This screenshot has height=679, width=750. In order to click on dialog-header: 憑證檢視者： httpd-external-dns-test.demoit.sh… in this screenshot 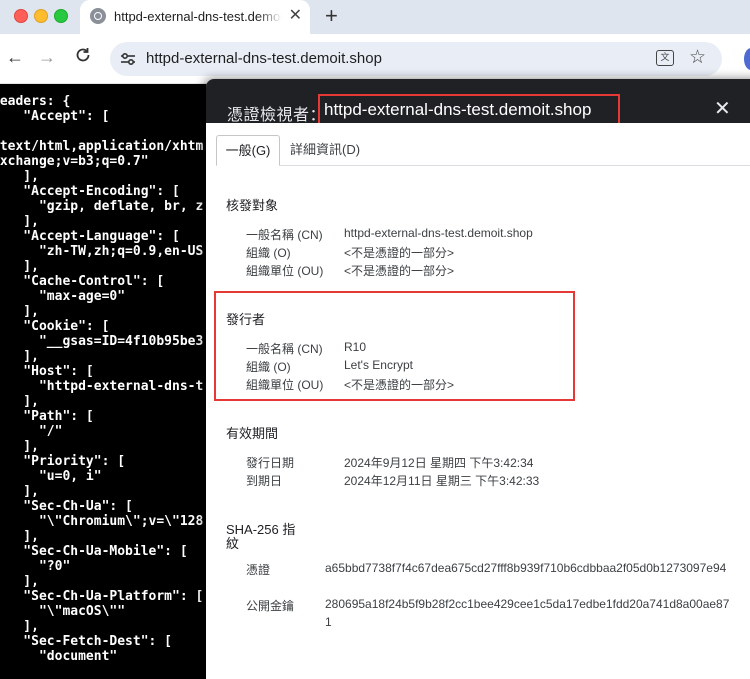, I will do `click(478, 102)`.